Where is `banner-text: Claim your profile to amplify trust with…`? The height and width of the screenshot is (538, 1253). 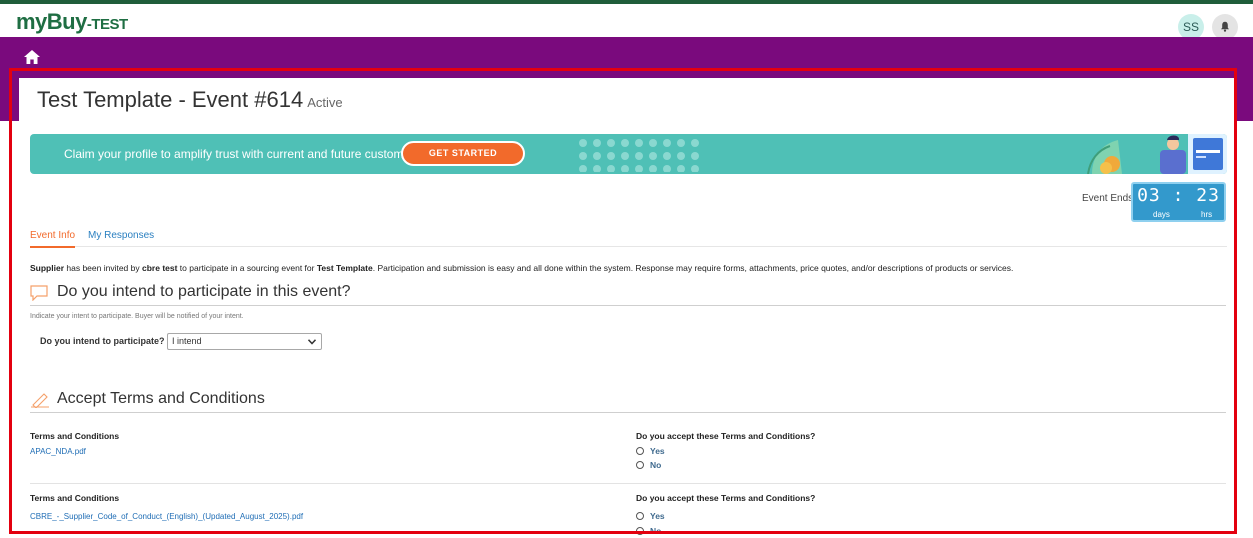
banner-text: Claim your profile to amplify trust with… is located at coordinates (244, 154).